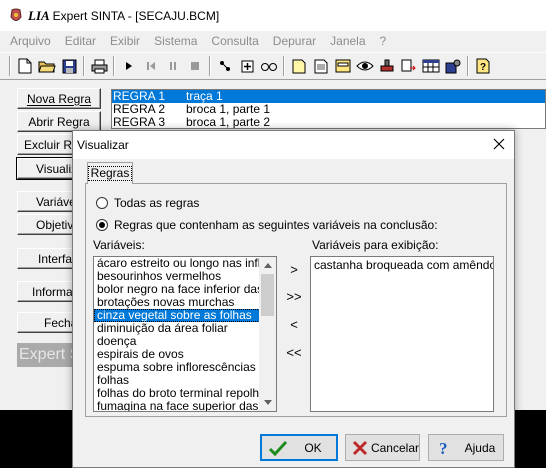  Describe the element at coordinates (402, 265) in the screenshot. I see `display-variable-item: castanha broqueada com amêndoa to` at that location.